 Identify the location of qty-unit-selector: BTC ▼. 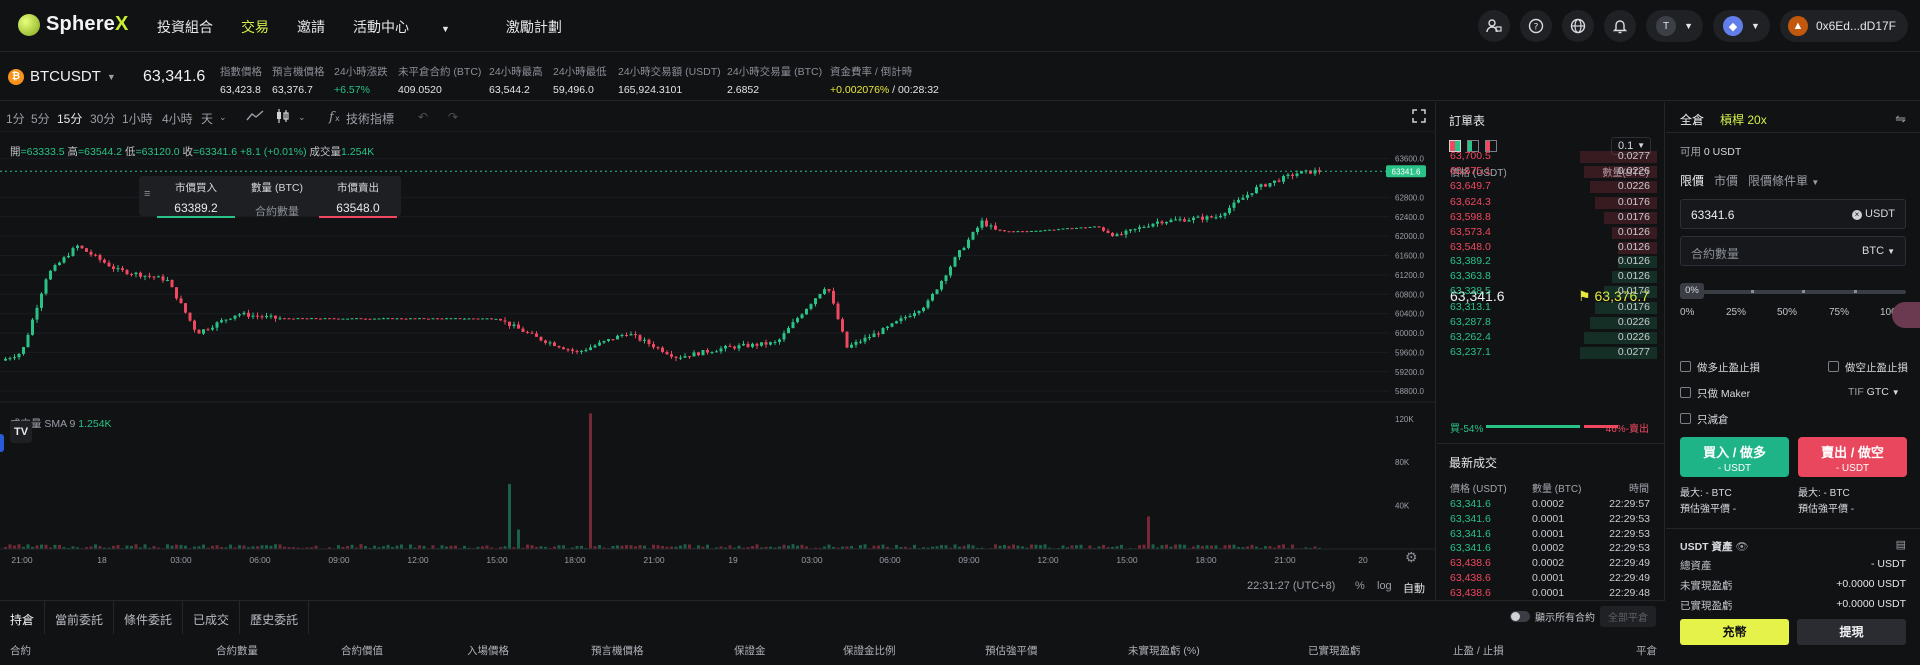
(1878, 251).